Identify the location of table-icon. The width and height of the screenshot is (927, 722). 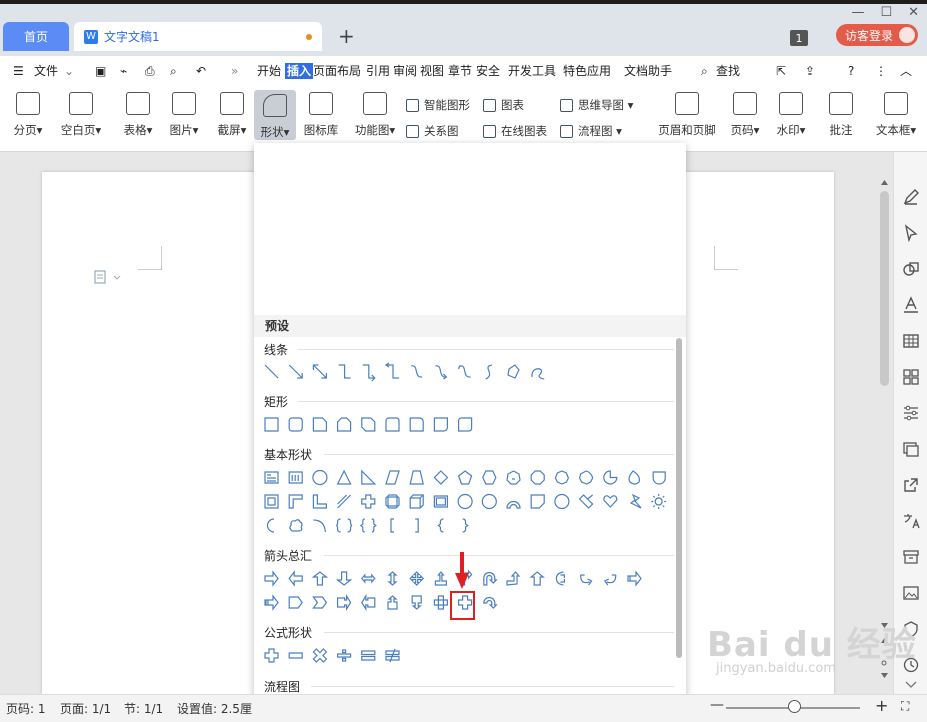
(911, 341).